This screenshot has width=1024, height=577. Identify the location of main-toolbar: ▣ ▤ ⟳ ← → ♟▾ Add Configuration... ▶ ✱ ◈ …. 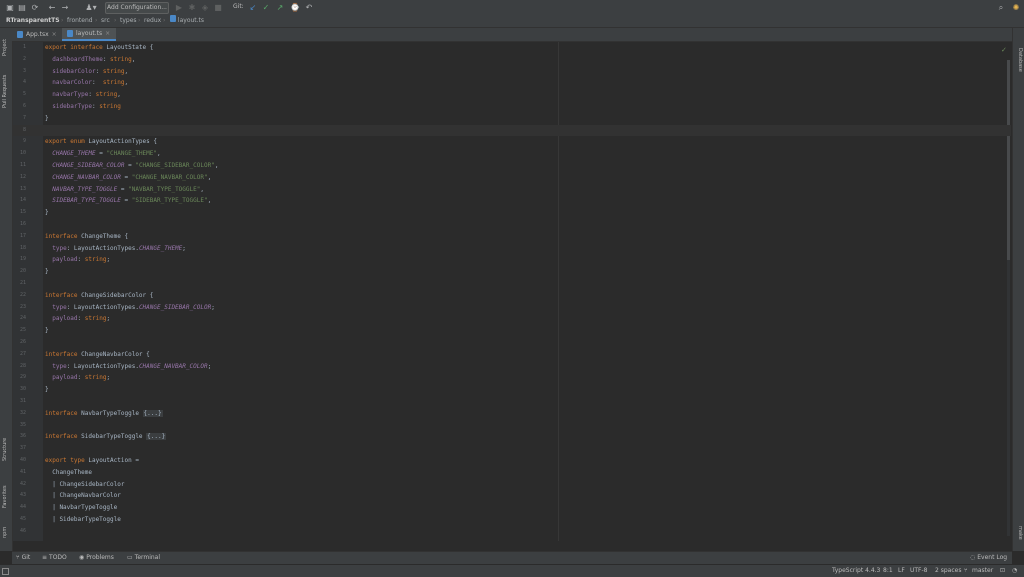
(512, 8).